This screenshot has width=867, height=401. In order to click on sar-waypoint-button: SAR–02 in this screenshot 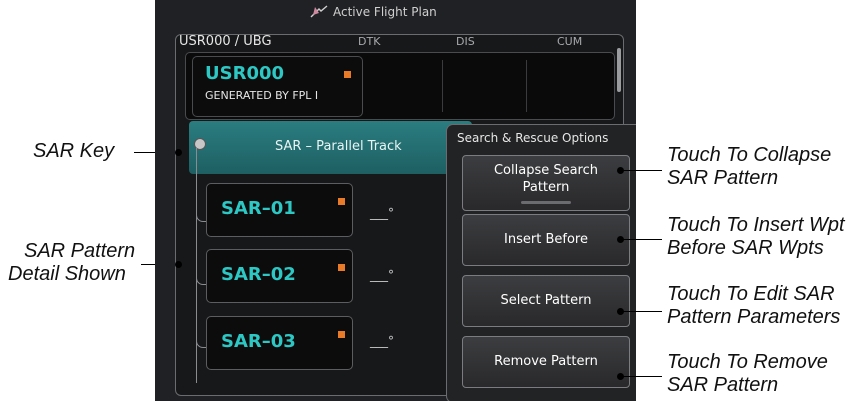, I will do `click(279, 276)`.